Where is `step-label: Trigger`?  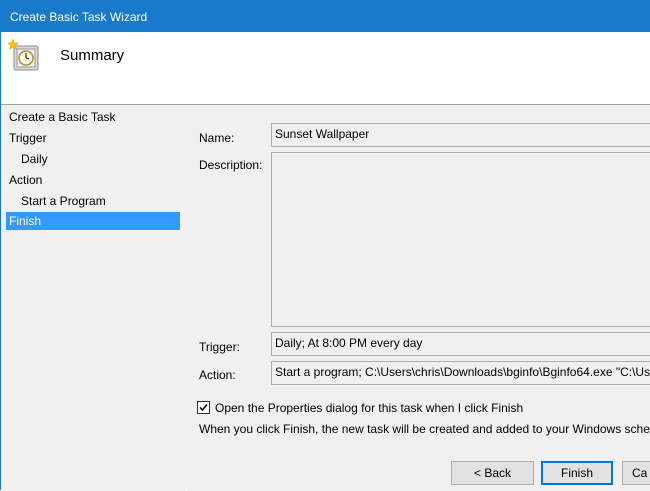 step-label: Trigger is located at coordinates (28, 138).